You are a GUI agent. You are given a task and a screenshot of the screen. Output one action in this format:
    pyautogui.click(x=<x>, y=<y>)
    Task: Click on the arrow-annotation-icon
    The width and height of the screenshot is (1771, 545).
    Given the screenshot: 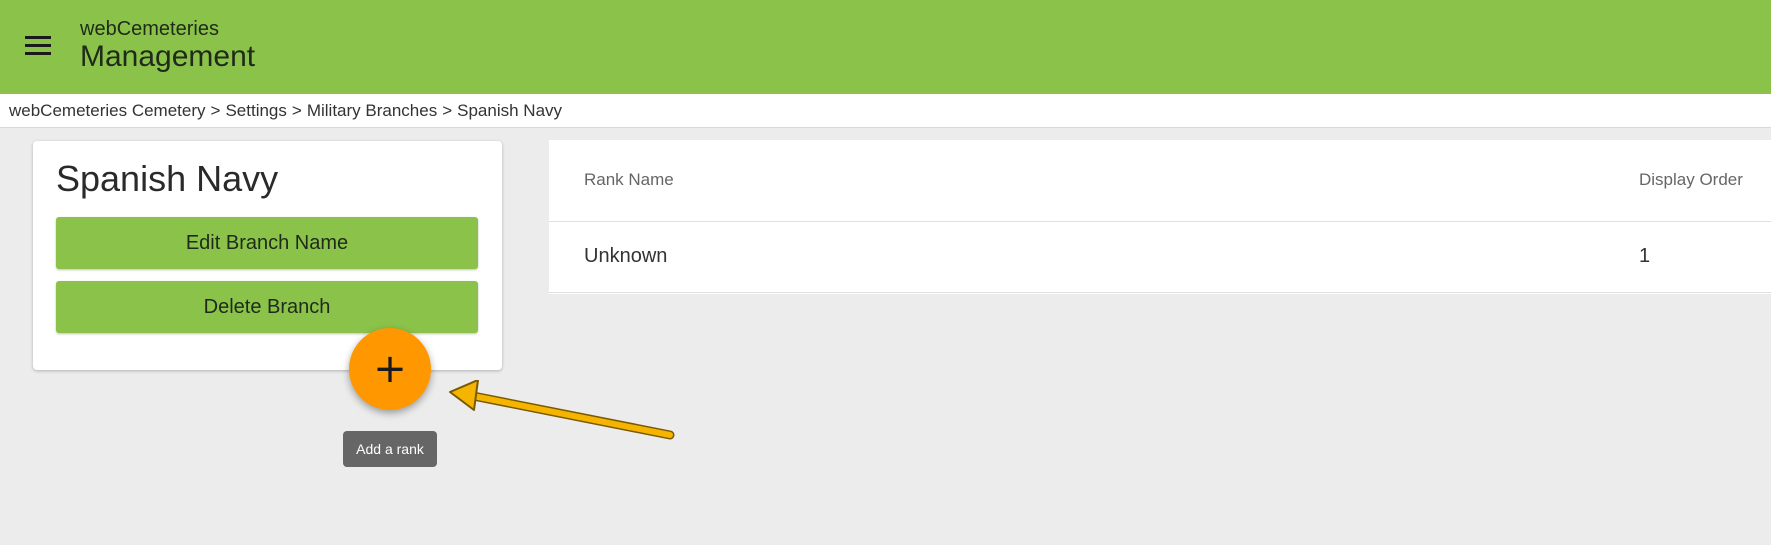 What is the action you would take?
    pyautogui.click(x=562, y=410)
    